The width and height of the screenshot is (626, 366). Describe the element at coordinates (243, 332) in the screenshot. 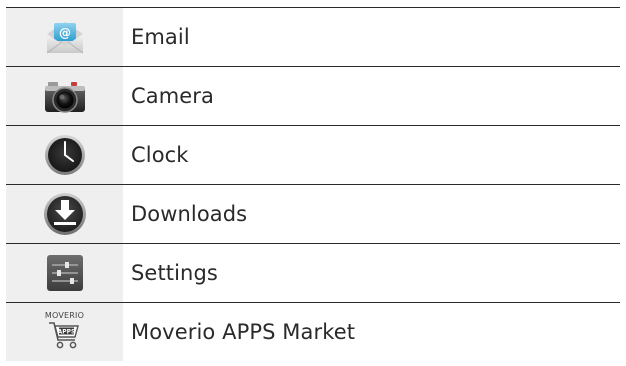

I see `item-label: Moverio APPS Market` at that location.